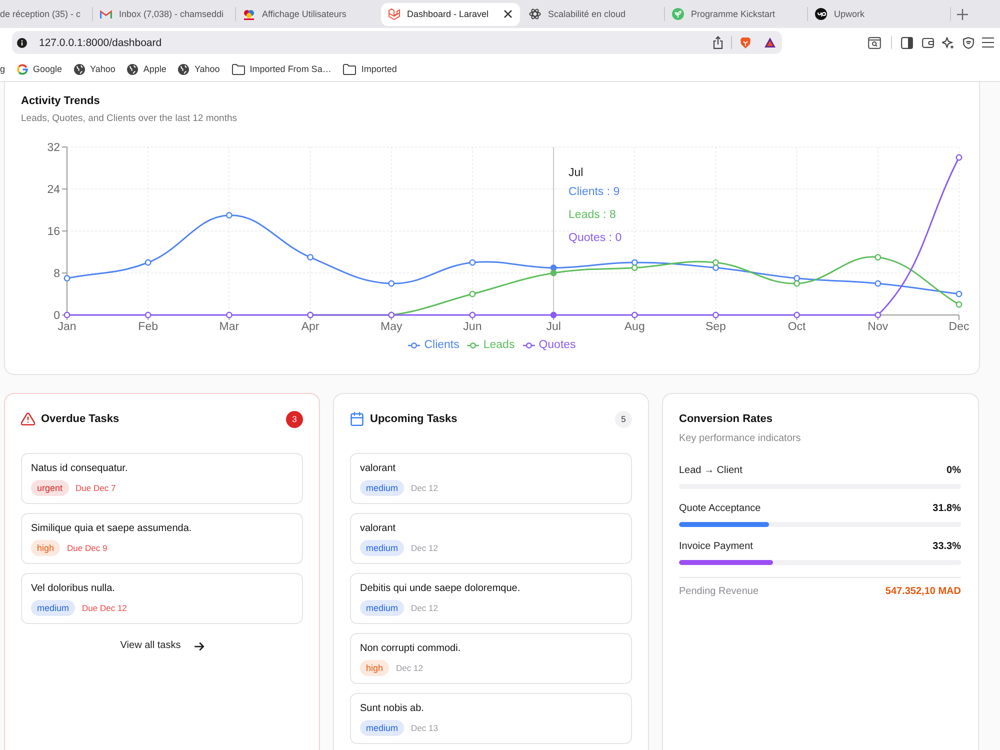  I want to click on close-icon, so click(508, 14).